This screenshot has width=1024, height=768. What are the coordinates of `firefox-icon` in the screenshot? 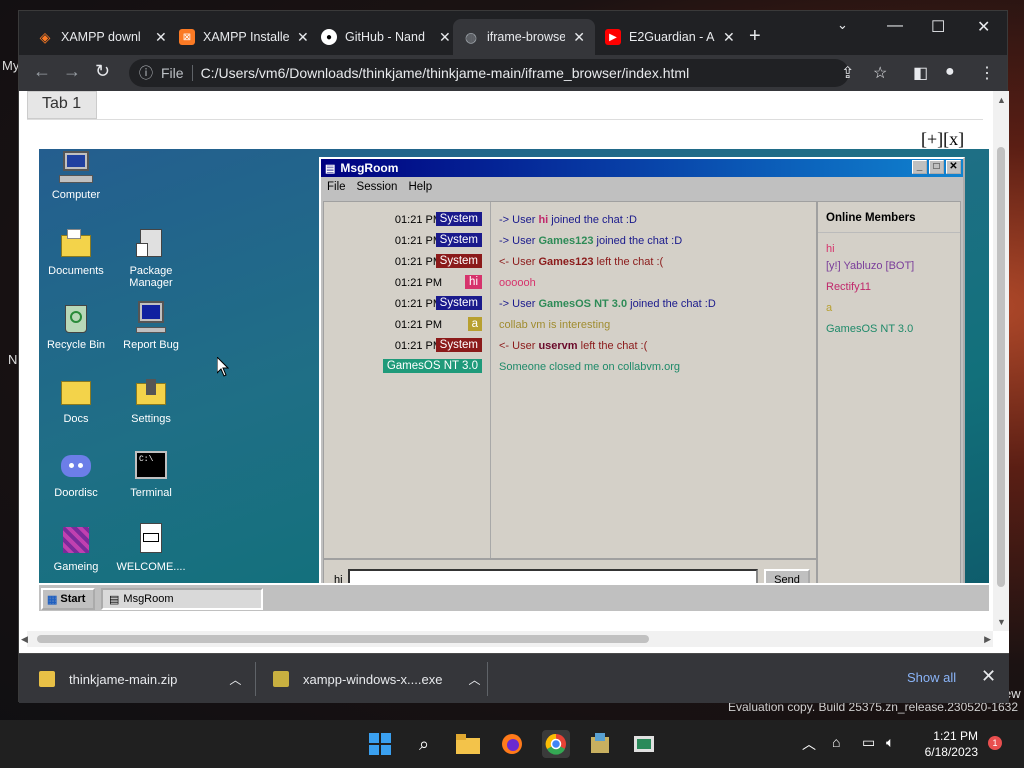 It's located at (512, 744).